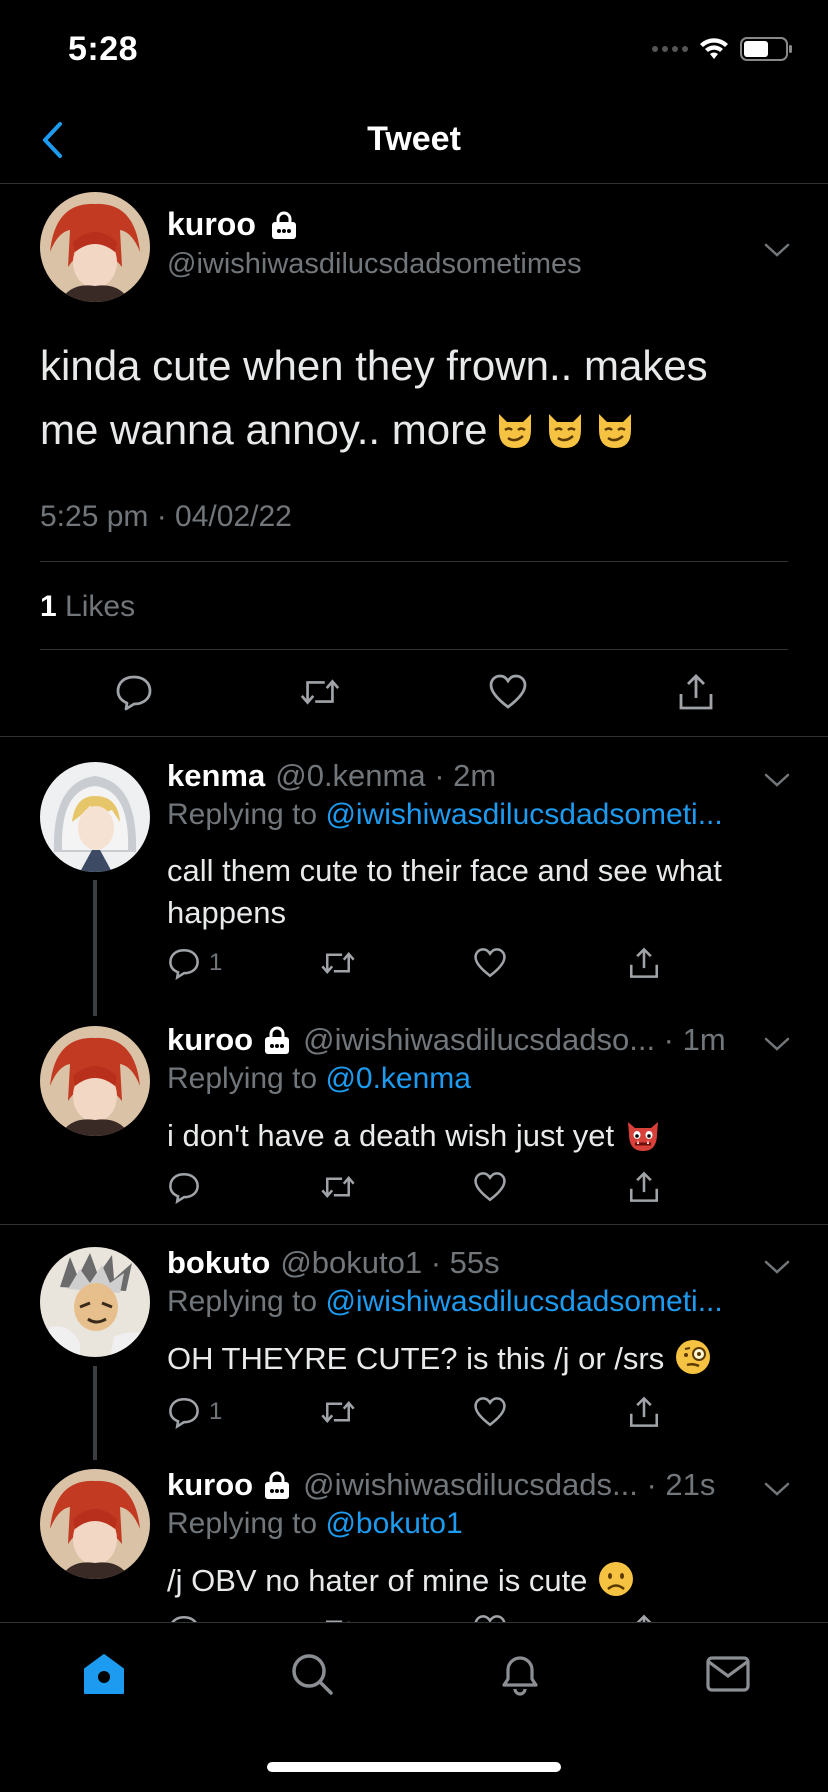  Describe the element at coordinates (670, 49) in the screenshot. I see `signal-icon` at that location.